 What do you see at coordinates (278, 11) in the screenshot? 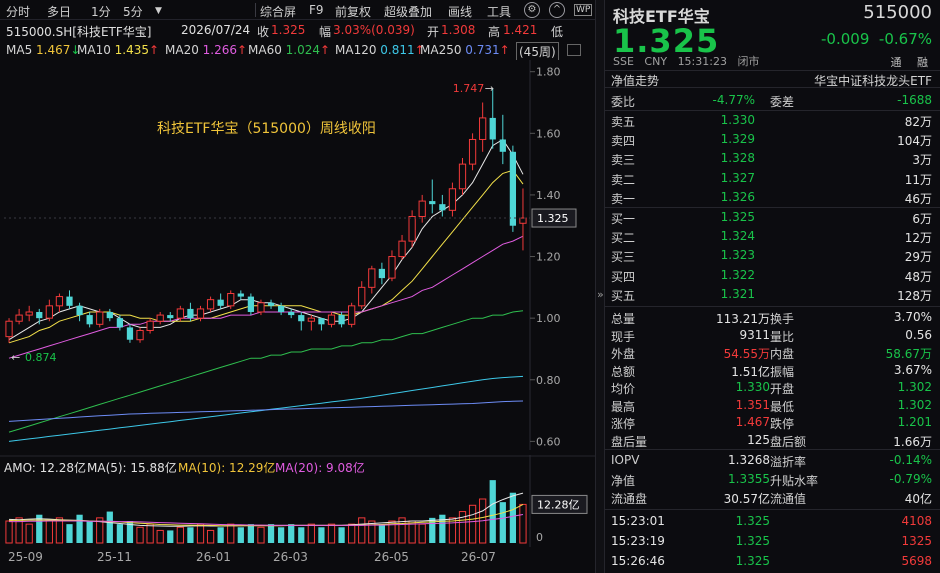
I see `composite-screen-button: 综合屏` at bounding box center [278, 11].